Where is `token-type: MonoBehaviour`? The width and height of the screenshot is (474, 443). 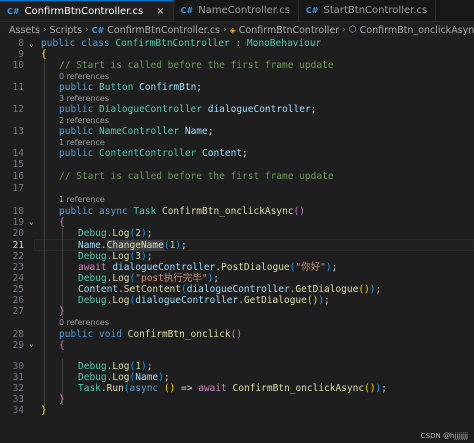
token-type: MonoBehaviour is located at coordinates (284, 43).